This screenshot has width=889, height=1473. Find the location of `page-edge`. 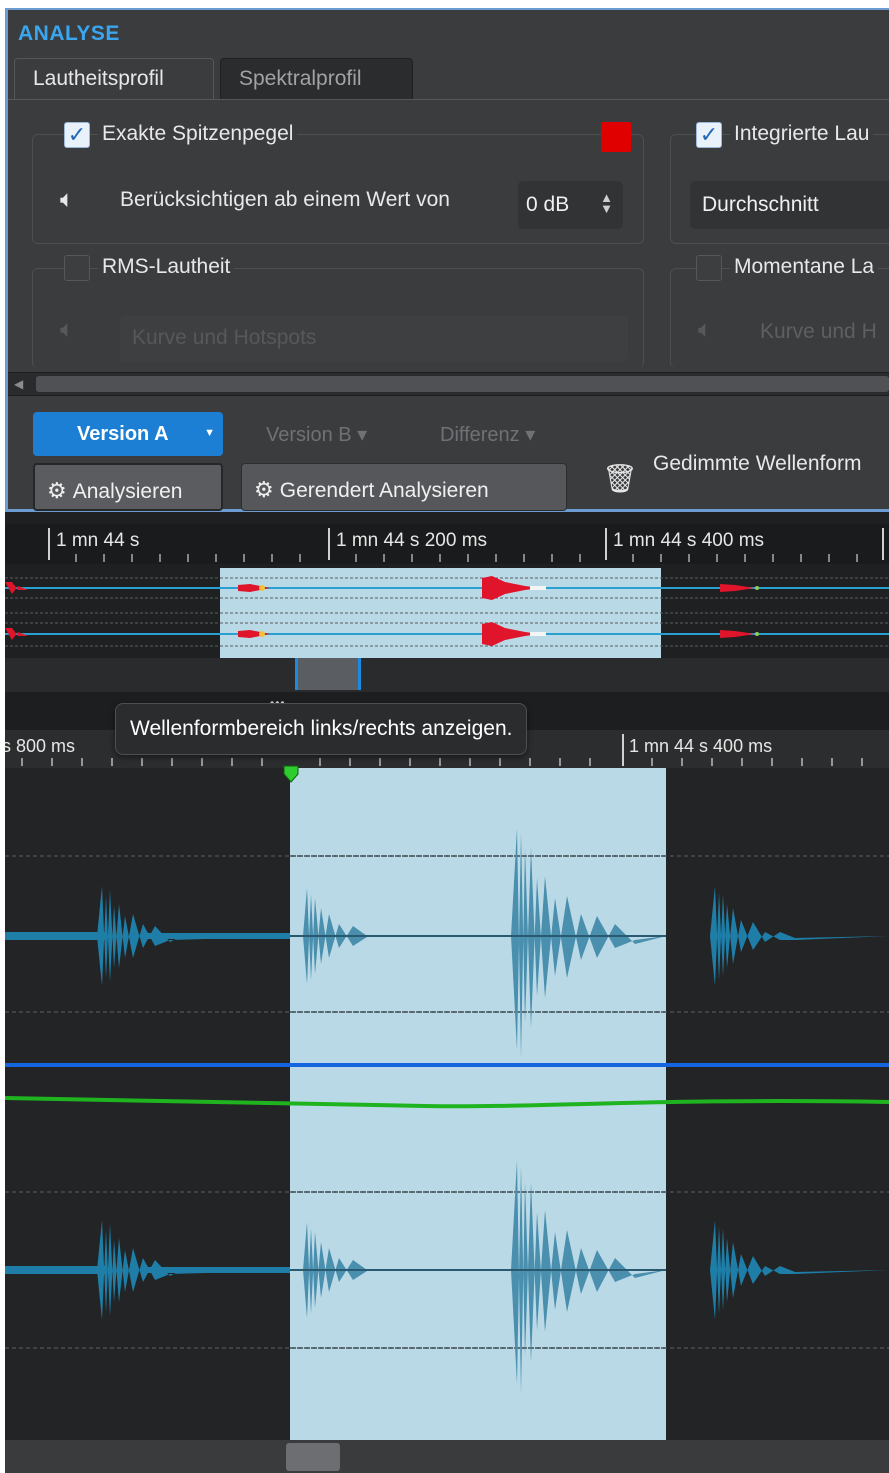

page-edge is located at coordinates (2, 992).